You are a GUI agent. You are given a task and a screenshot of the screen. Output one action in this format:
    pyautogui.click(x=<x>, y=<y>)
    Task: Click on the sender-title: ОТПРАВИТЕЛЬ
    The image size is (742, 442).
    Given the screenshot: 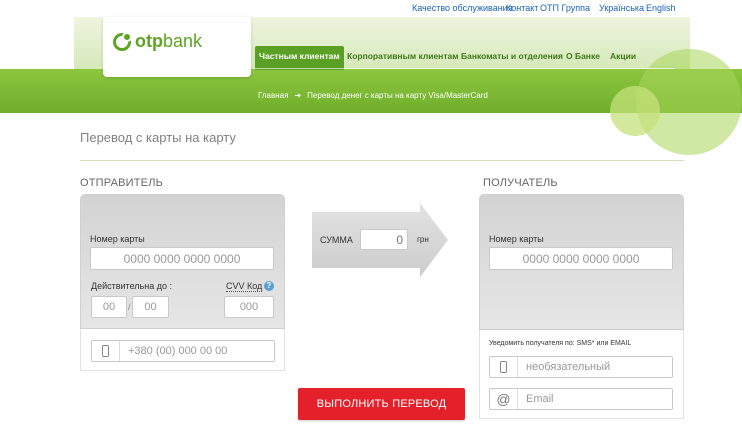 What is the action you would take?
    pyautogui.click(x=122, y=183)
    